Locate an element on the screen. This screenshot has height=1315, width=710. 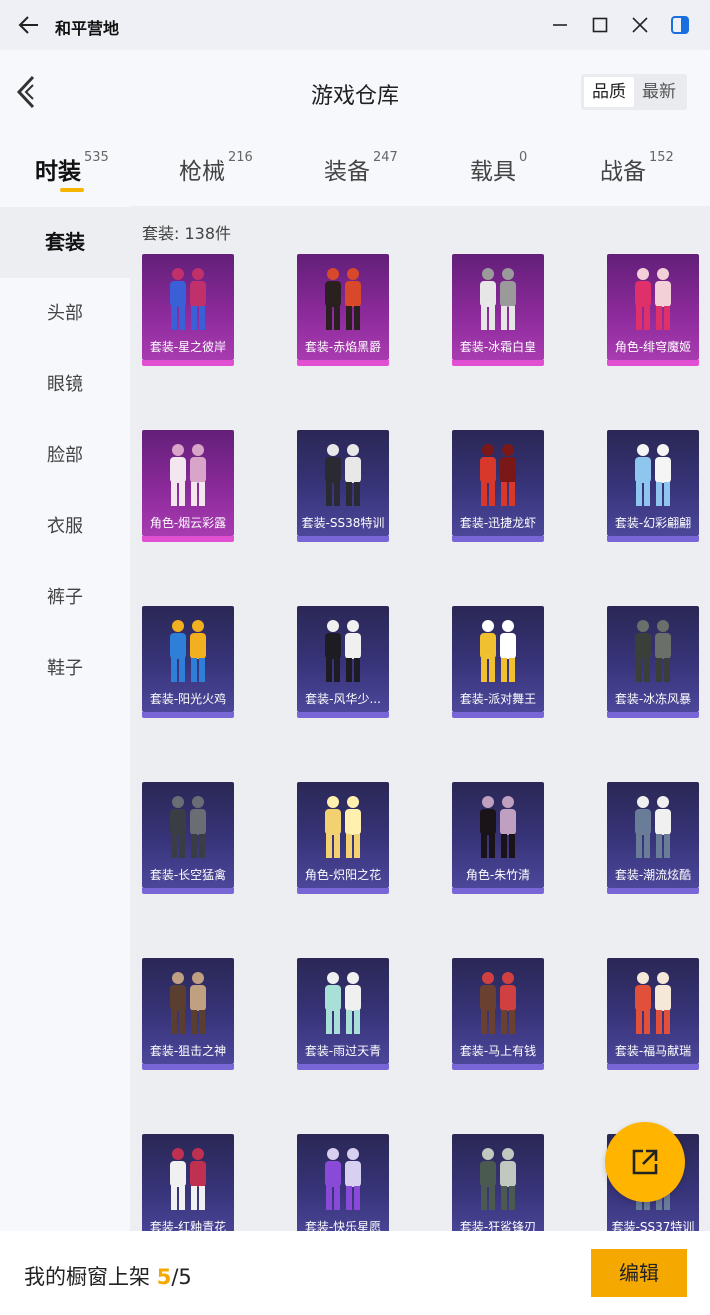
page-header: 游戏仓库 品质 最新 is located at coordinates (355, 95).